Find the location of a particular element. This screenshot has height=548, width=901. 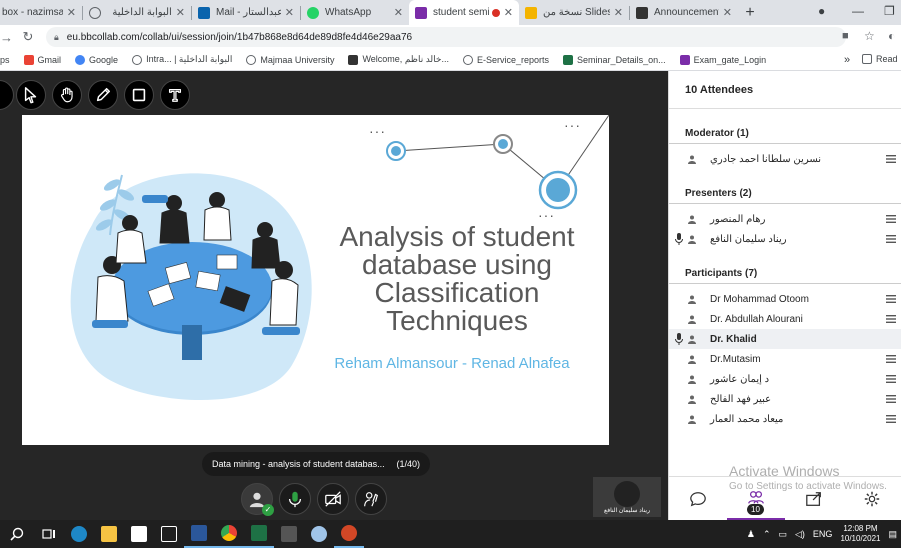

settings-button is located at coordinates (872, 499).